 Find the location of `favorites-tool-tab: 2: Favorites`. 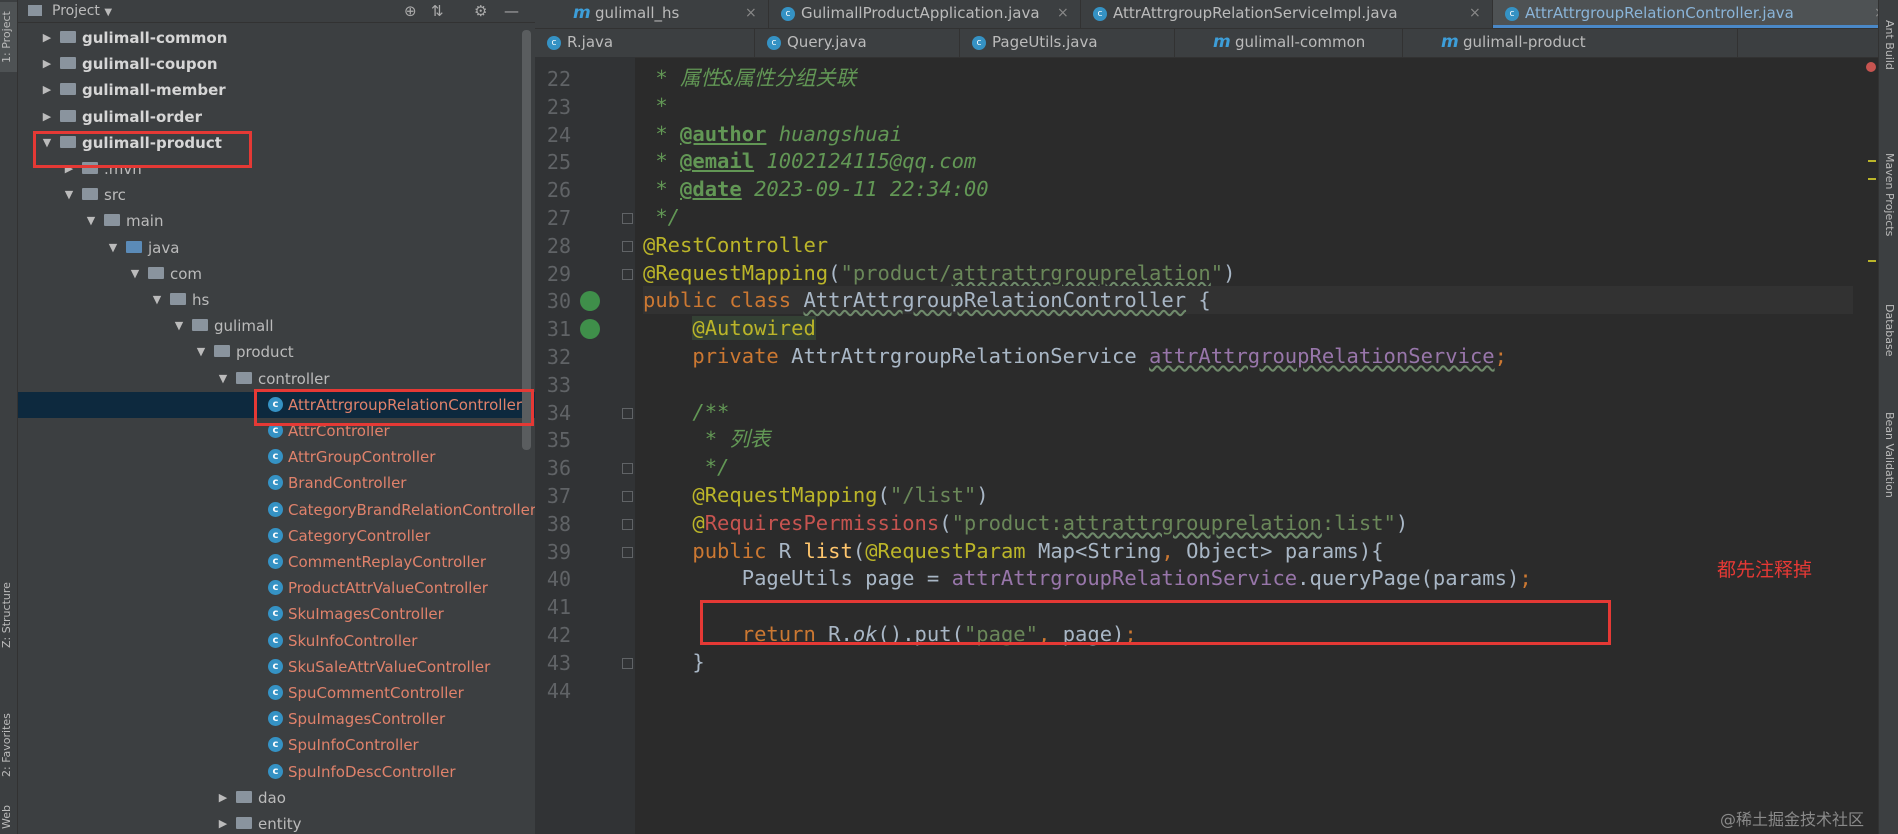

favorites-tool-tab: 2: Favorites is located at coordinates (8, 745).